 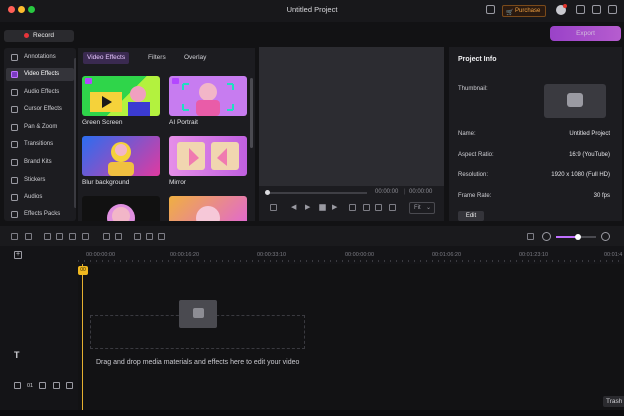 I want to click on microphone-icon, so click(x=85, y=236).